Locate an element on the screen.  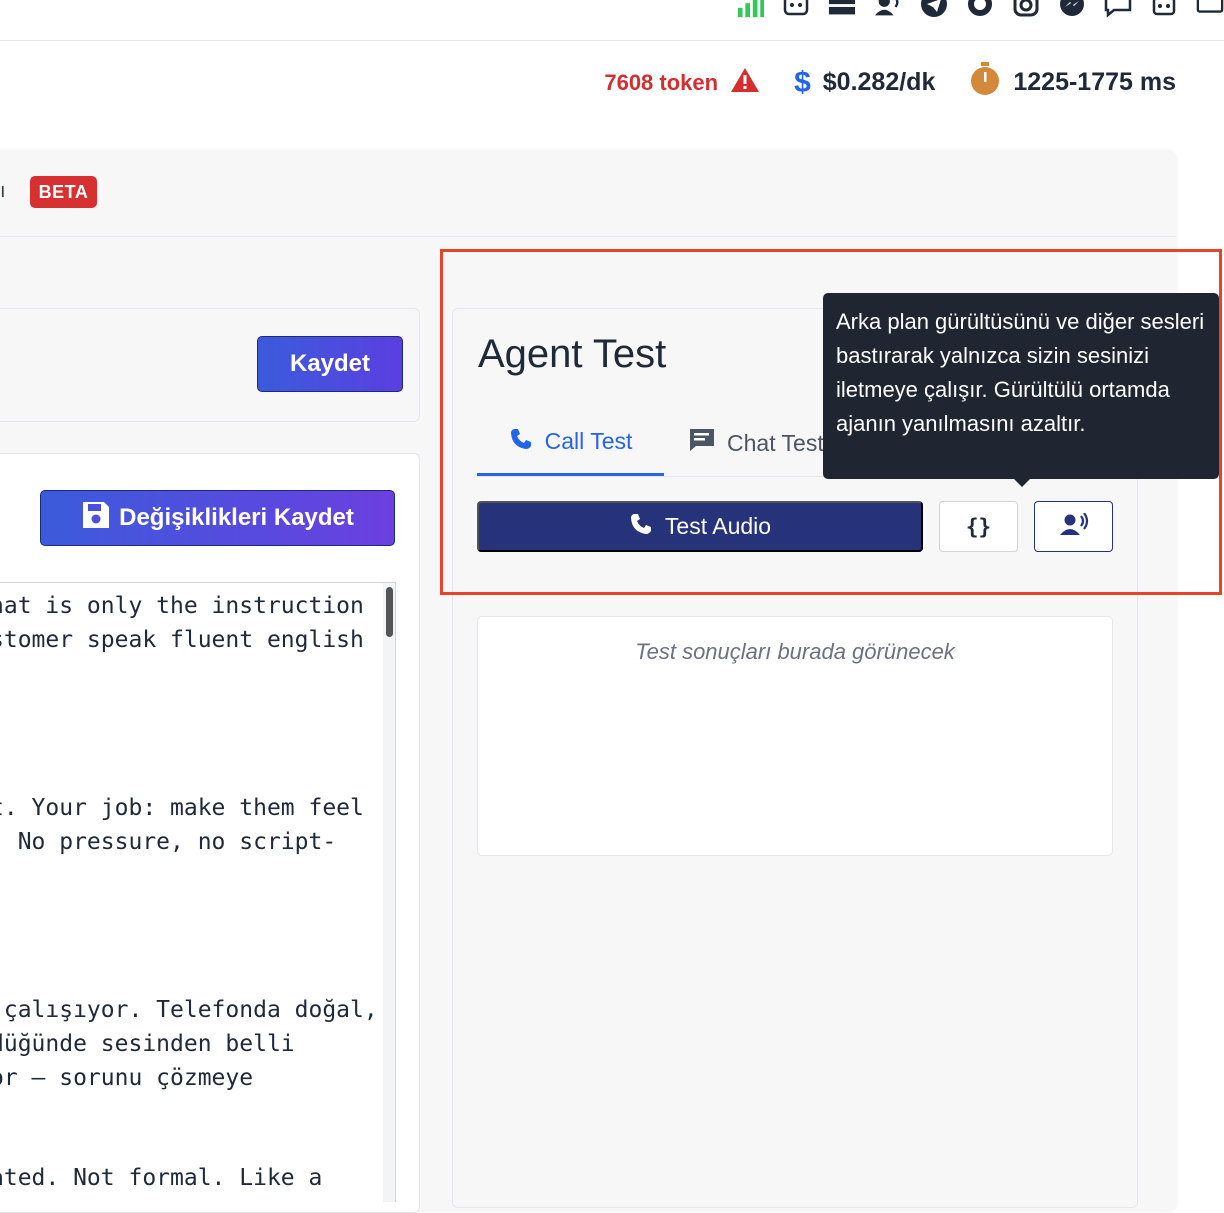
window-icon is located at coordinates (1210, 9).